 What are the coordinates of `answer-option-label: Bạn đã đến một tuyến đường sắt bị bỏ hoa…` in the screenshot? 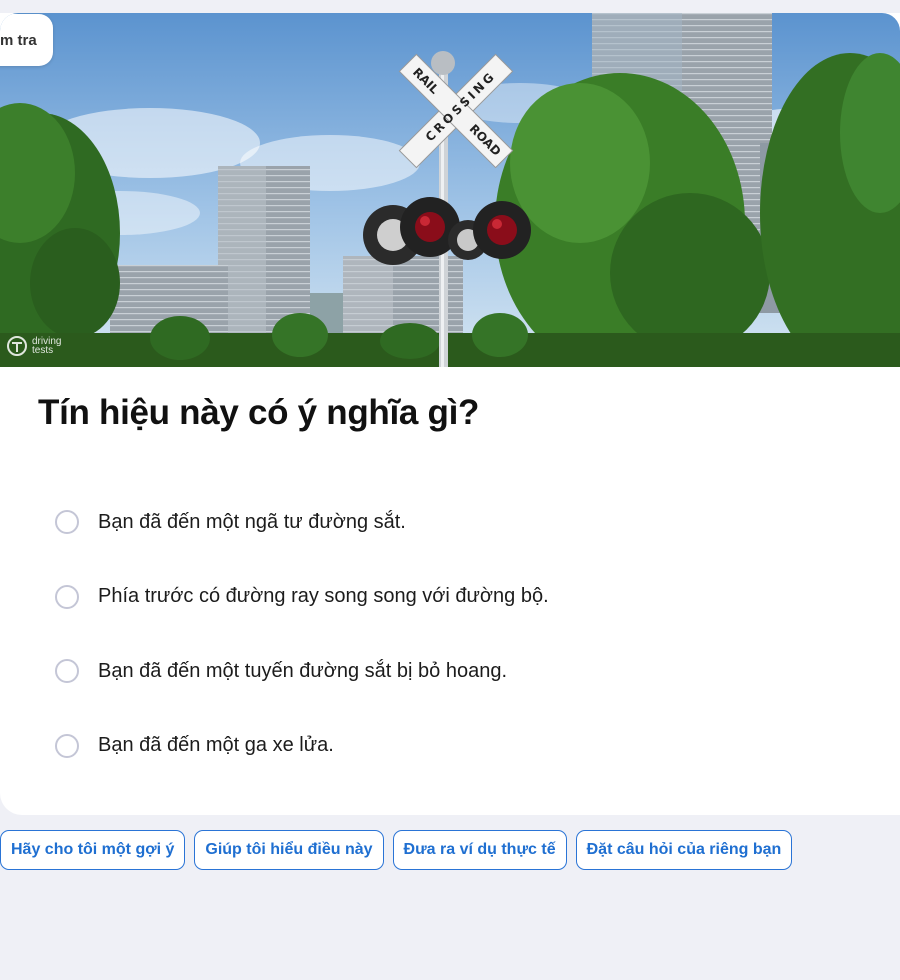 It's located at (303, 670).